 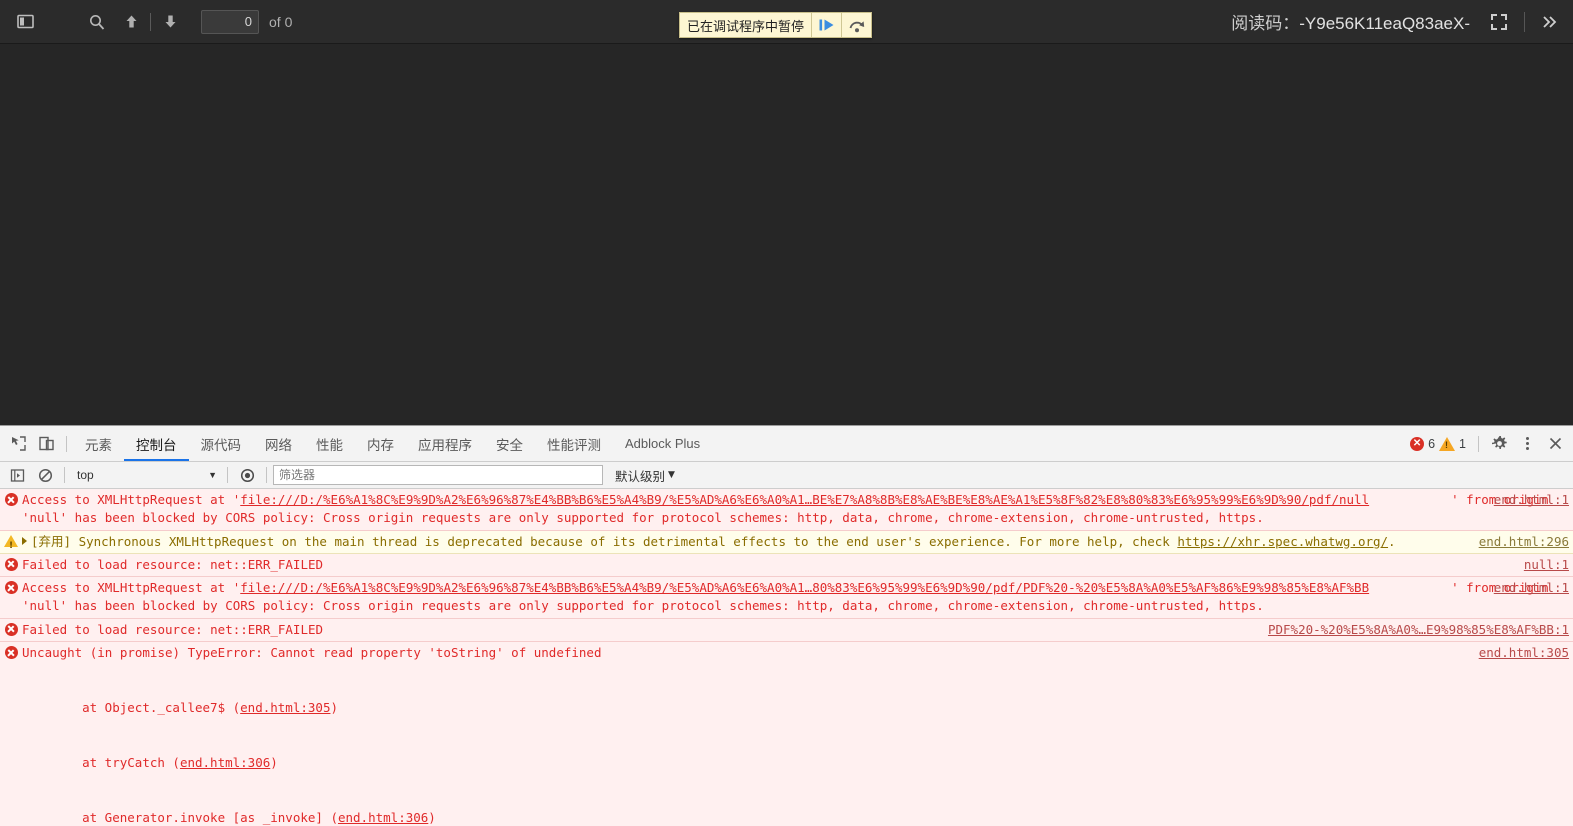 What do you see at coordinates (1550, 22) in the screenshot?
I see `chevron-double-right-icon` at bounding box center [1550, 22].